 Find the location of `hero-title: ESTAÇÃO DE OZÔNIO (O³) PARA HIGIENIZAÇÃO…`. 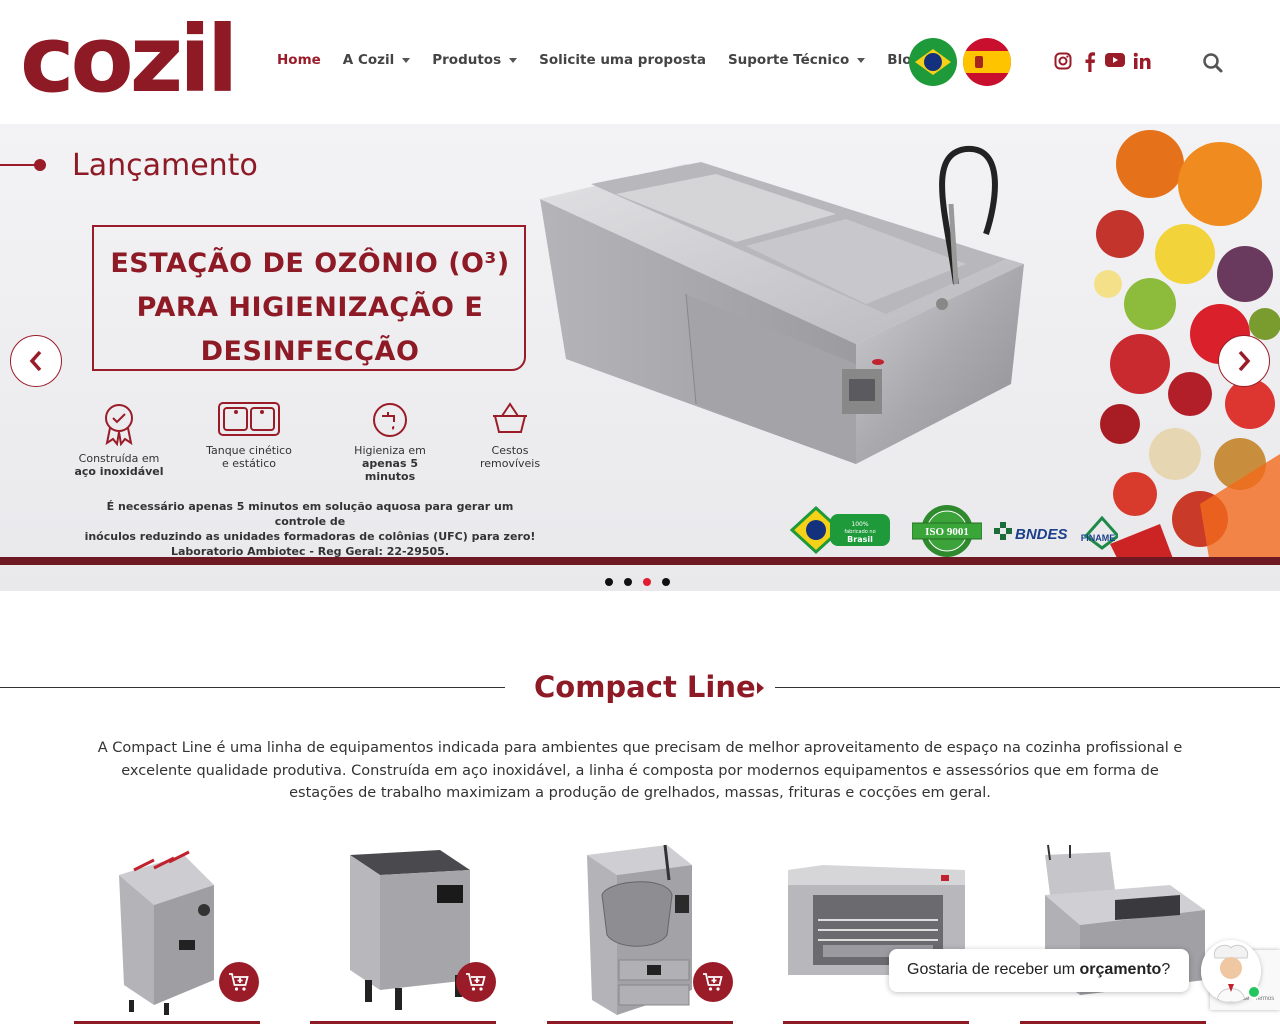

hero-title: ESTAÇÃO DE OZÔNIO (O³) PARA HIGIENIZAÇÃO… is located at coordinates (310, 308).